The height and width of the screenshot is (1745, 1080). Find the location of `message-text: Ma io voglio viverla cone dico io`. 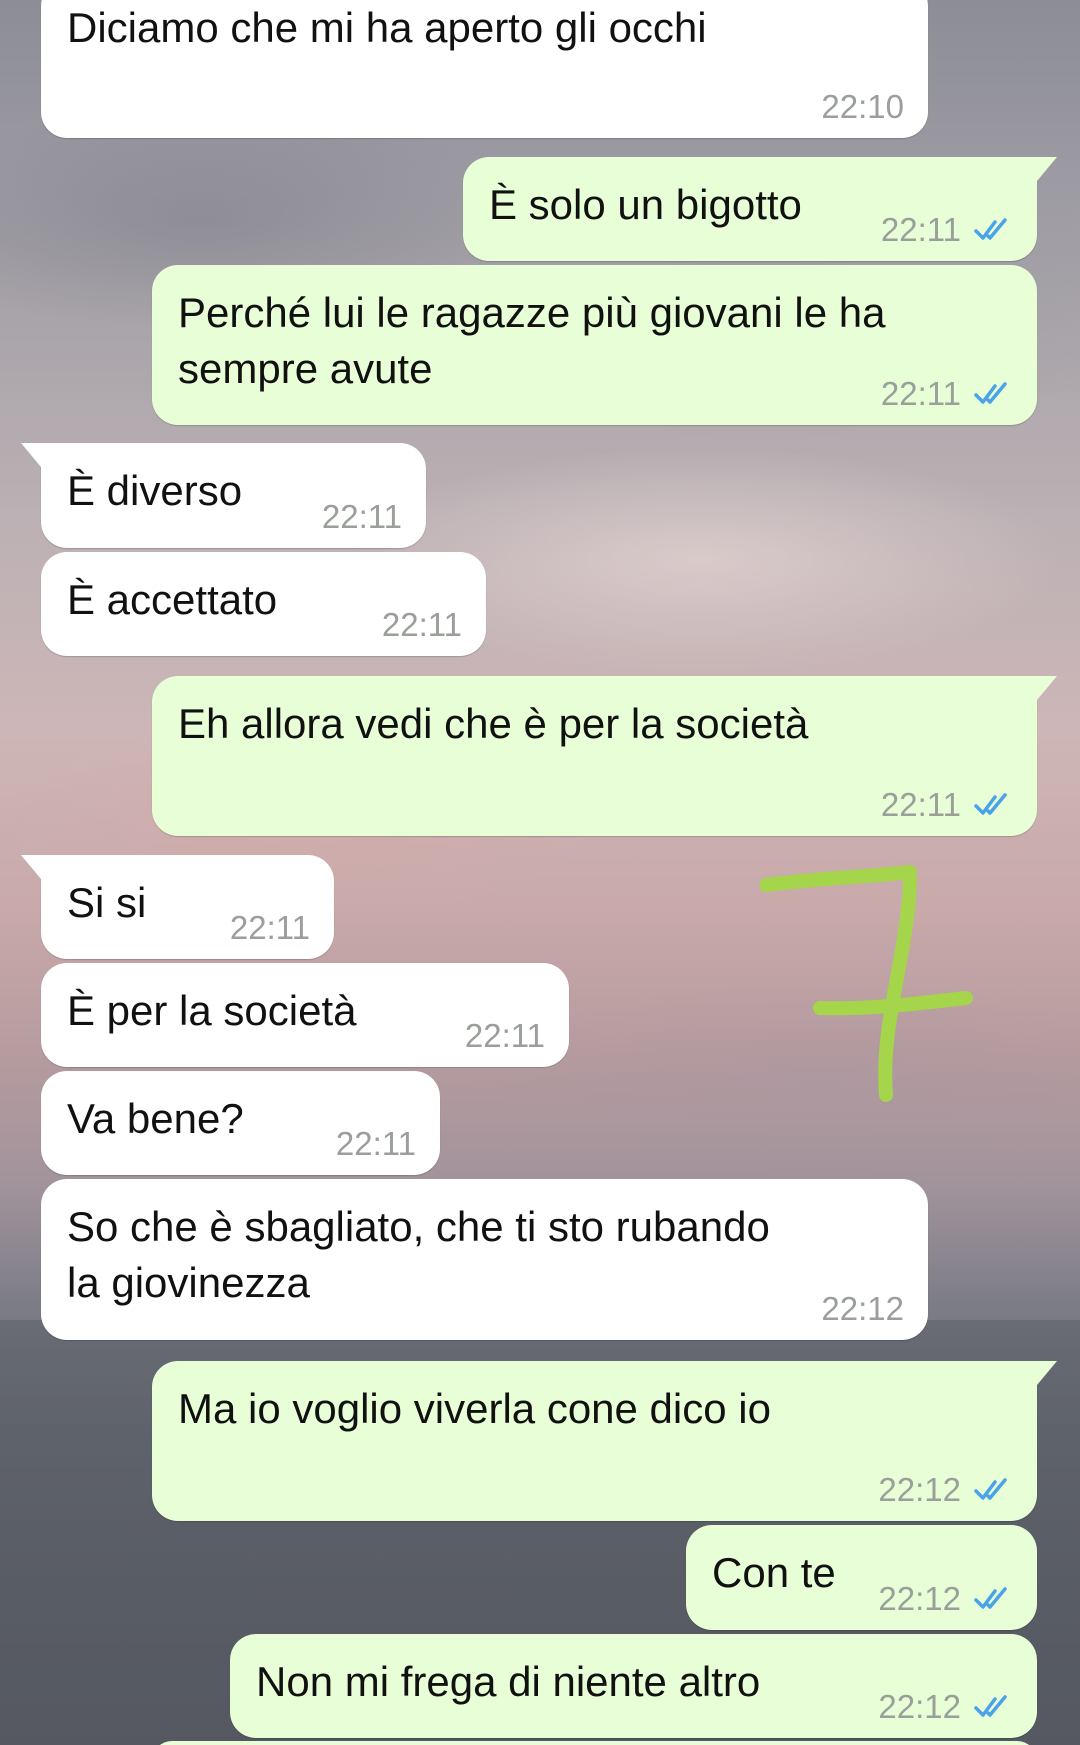

message-text: Ma io voglio viverla cone dico io is located at coordinates (474, 1408).